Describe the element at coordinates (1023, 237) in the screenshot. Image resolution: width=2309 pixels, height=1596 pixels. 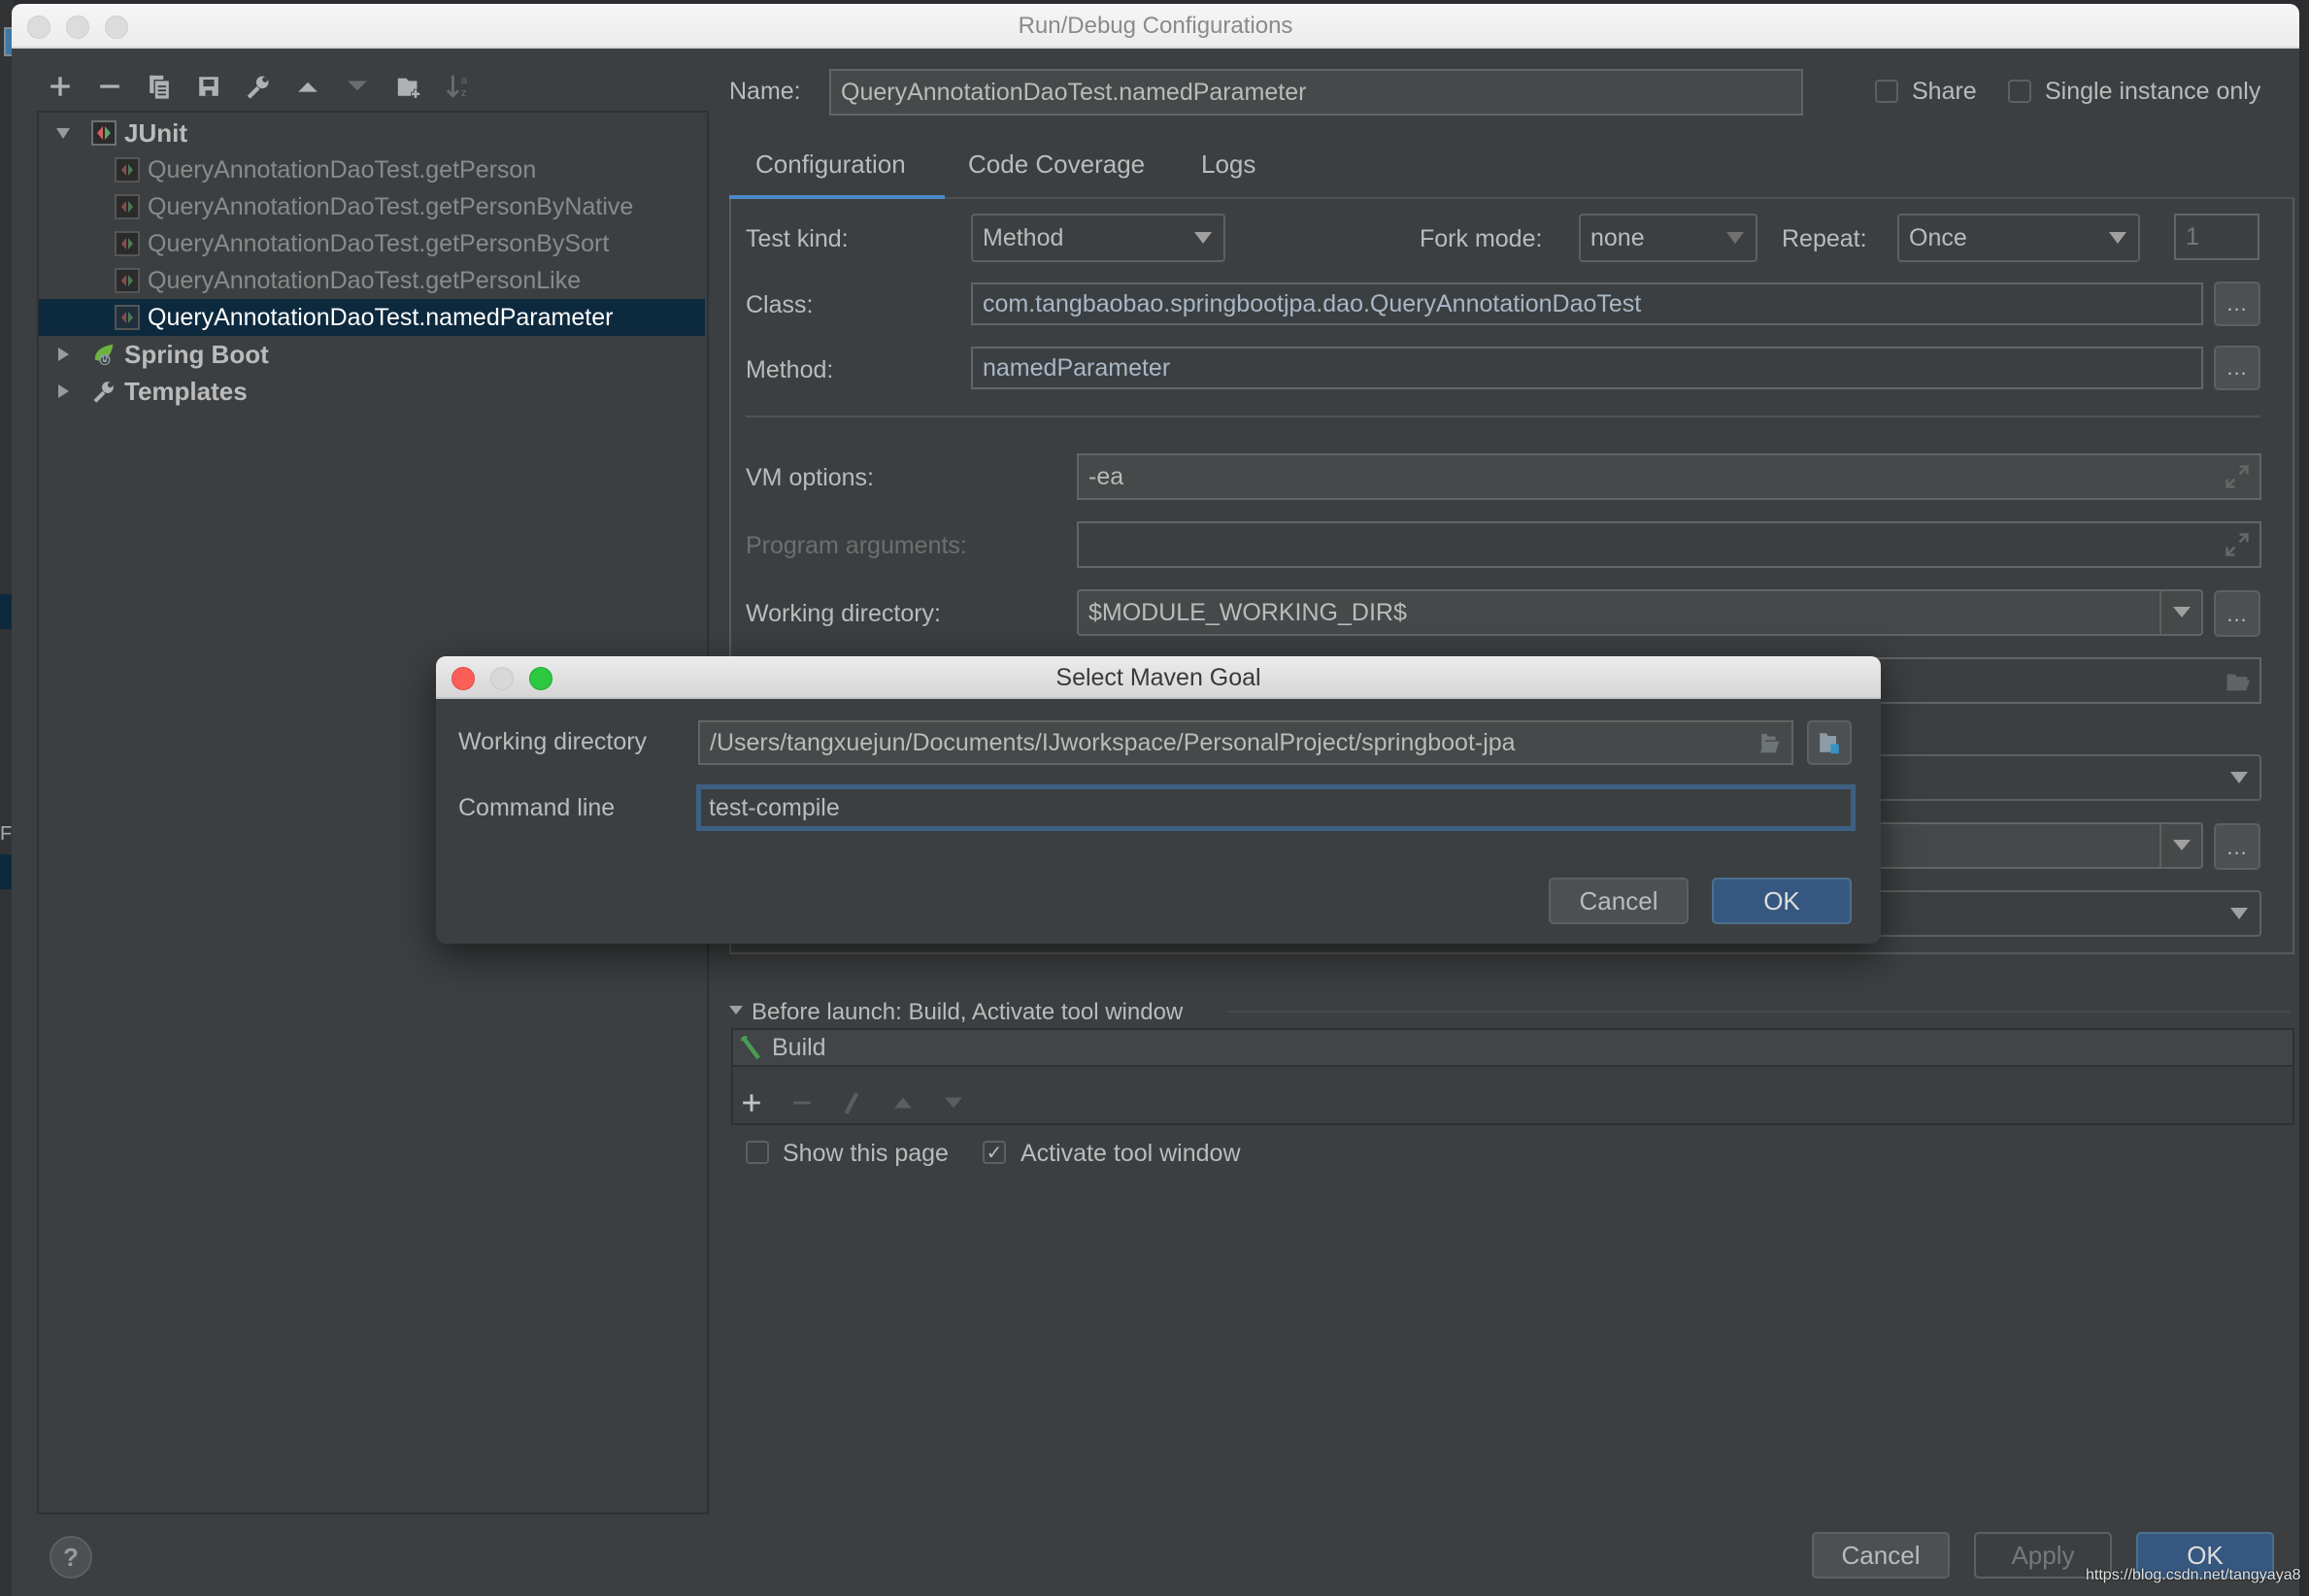
I see `test-kind-value: Method` at that location.